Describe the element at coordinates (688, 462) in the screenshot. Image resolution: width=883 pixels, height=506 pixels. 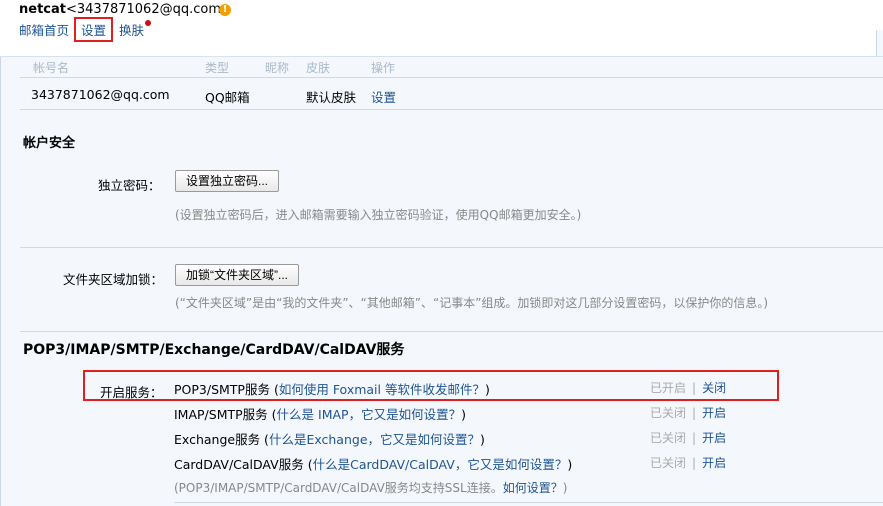
I see `service-carddav-caldav-status: 已关闭 | 开启` at that location.